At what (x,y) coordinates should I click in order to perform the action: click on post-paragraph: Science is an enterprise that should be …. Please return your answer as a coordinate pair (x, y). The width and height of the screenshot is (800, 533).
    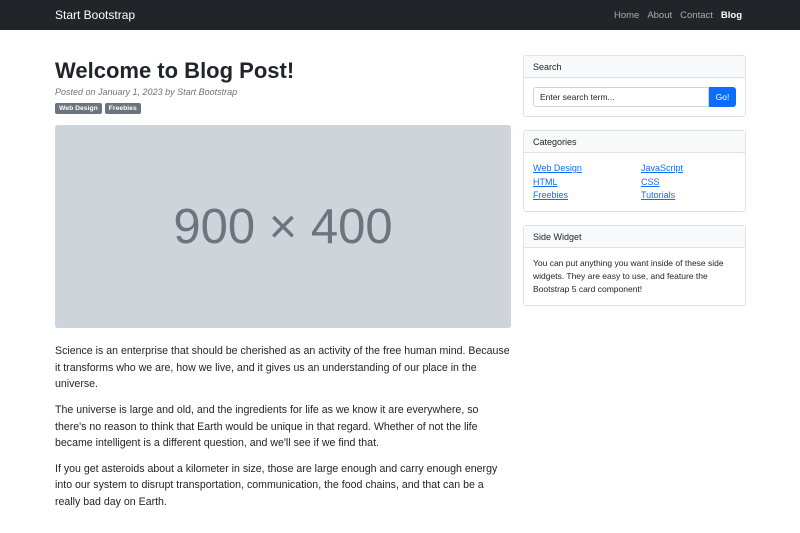
    Looking at the image, I should click on (282, 367).